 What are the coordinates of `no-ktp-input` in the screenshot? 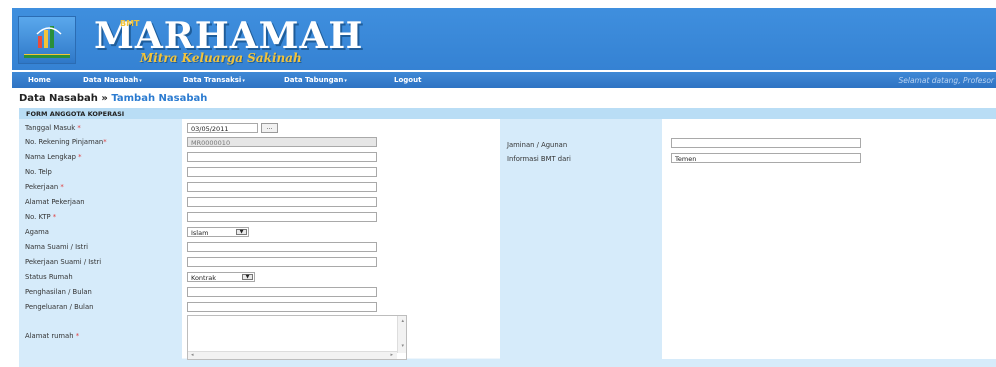 It's located at (282, 217).